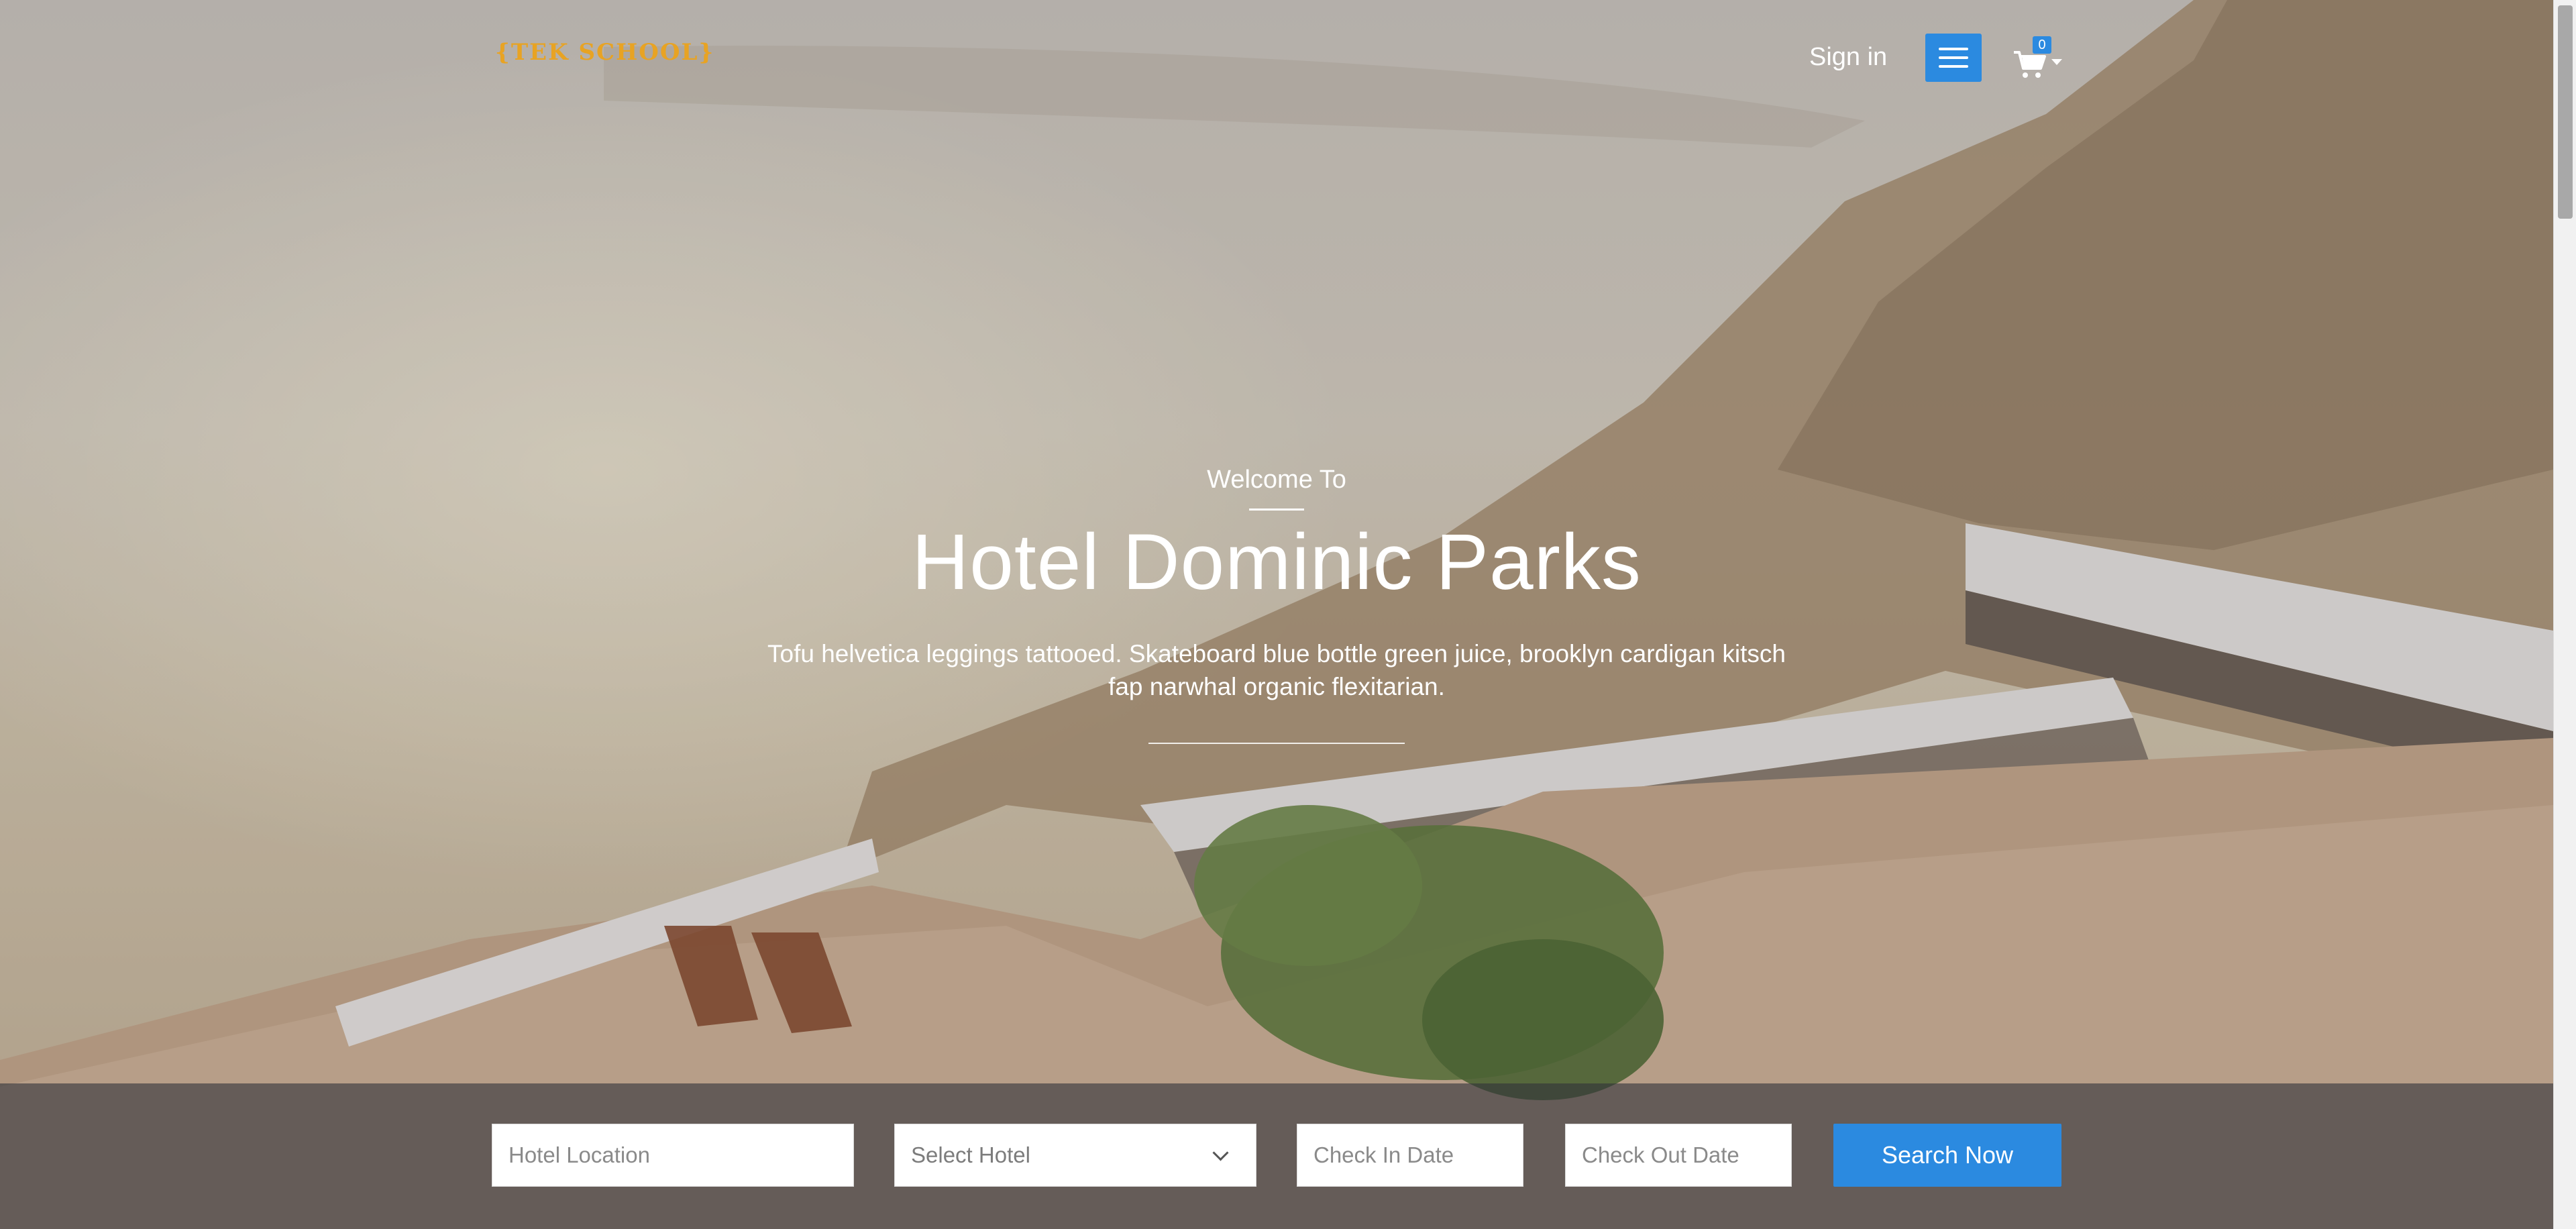  I want to click on page-title: Hotel Dominic Parks, so click(1277, 562).